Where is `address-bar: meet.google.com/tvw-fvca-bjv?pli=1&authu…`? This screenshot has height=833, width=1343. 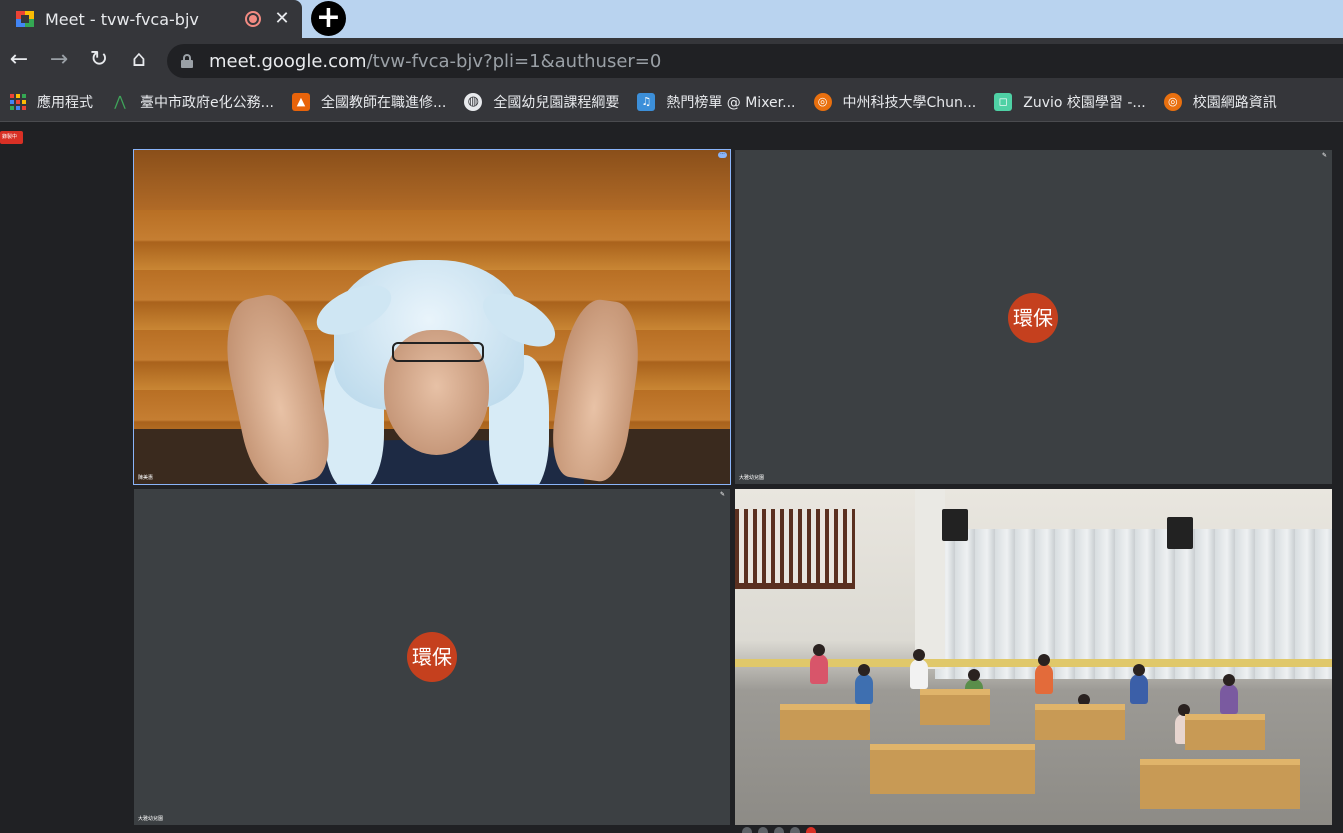 address-bar: meet.google.com/tvw-fvca-bjv?pli=1&authu… is located at coordinates (755, 61).